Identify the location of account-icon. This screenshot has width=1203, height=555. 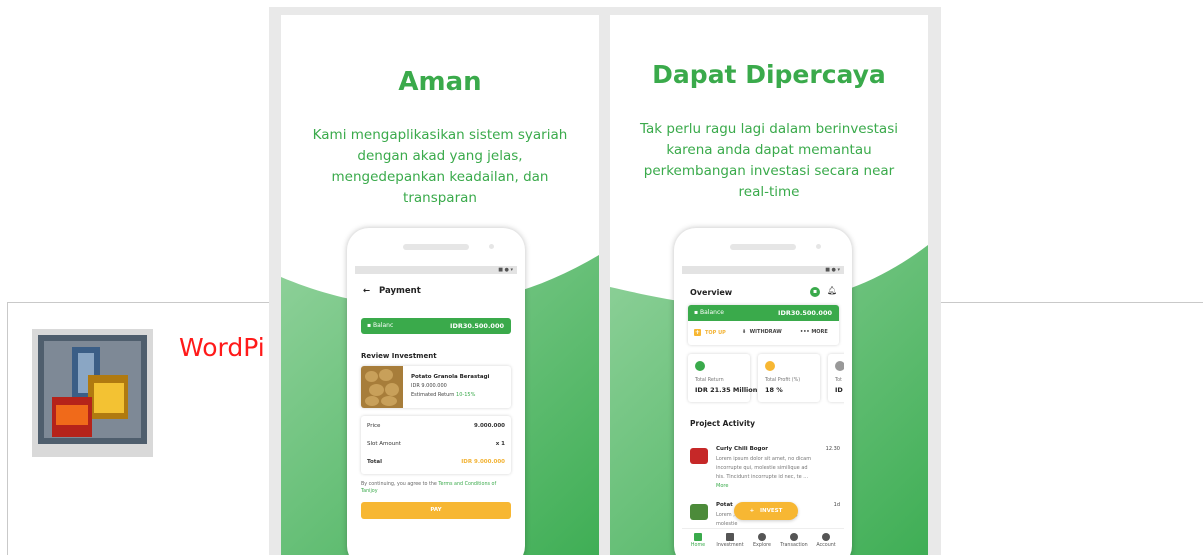
(826, 537).